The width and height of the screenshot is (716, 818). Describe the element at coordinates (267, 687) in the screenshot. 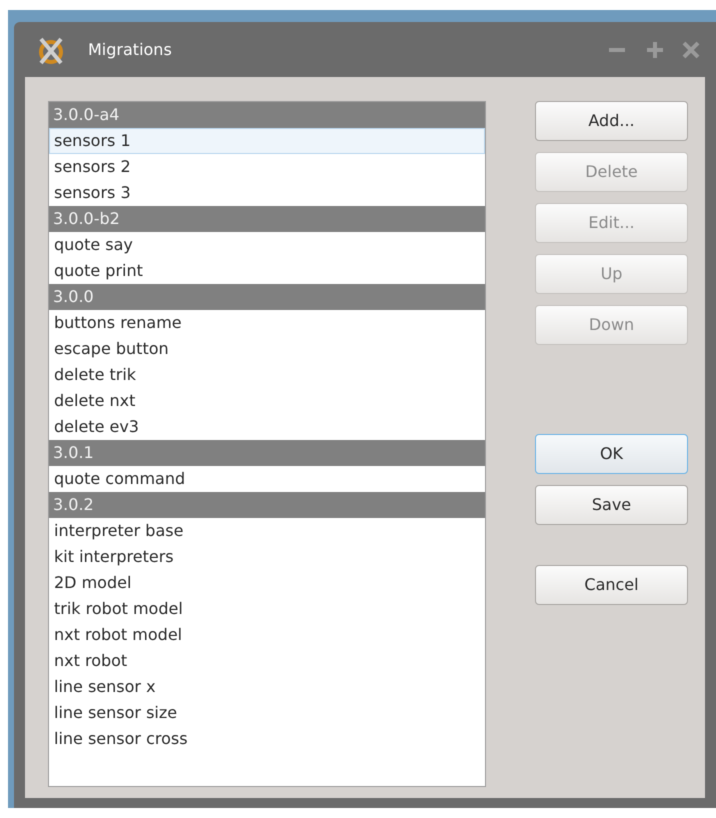

I see `migration-item: line sensor x` at that location.